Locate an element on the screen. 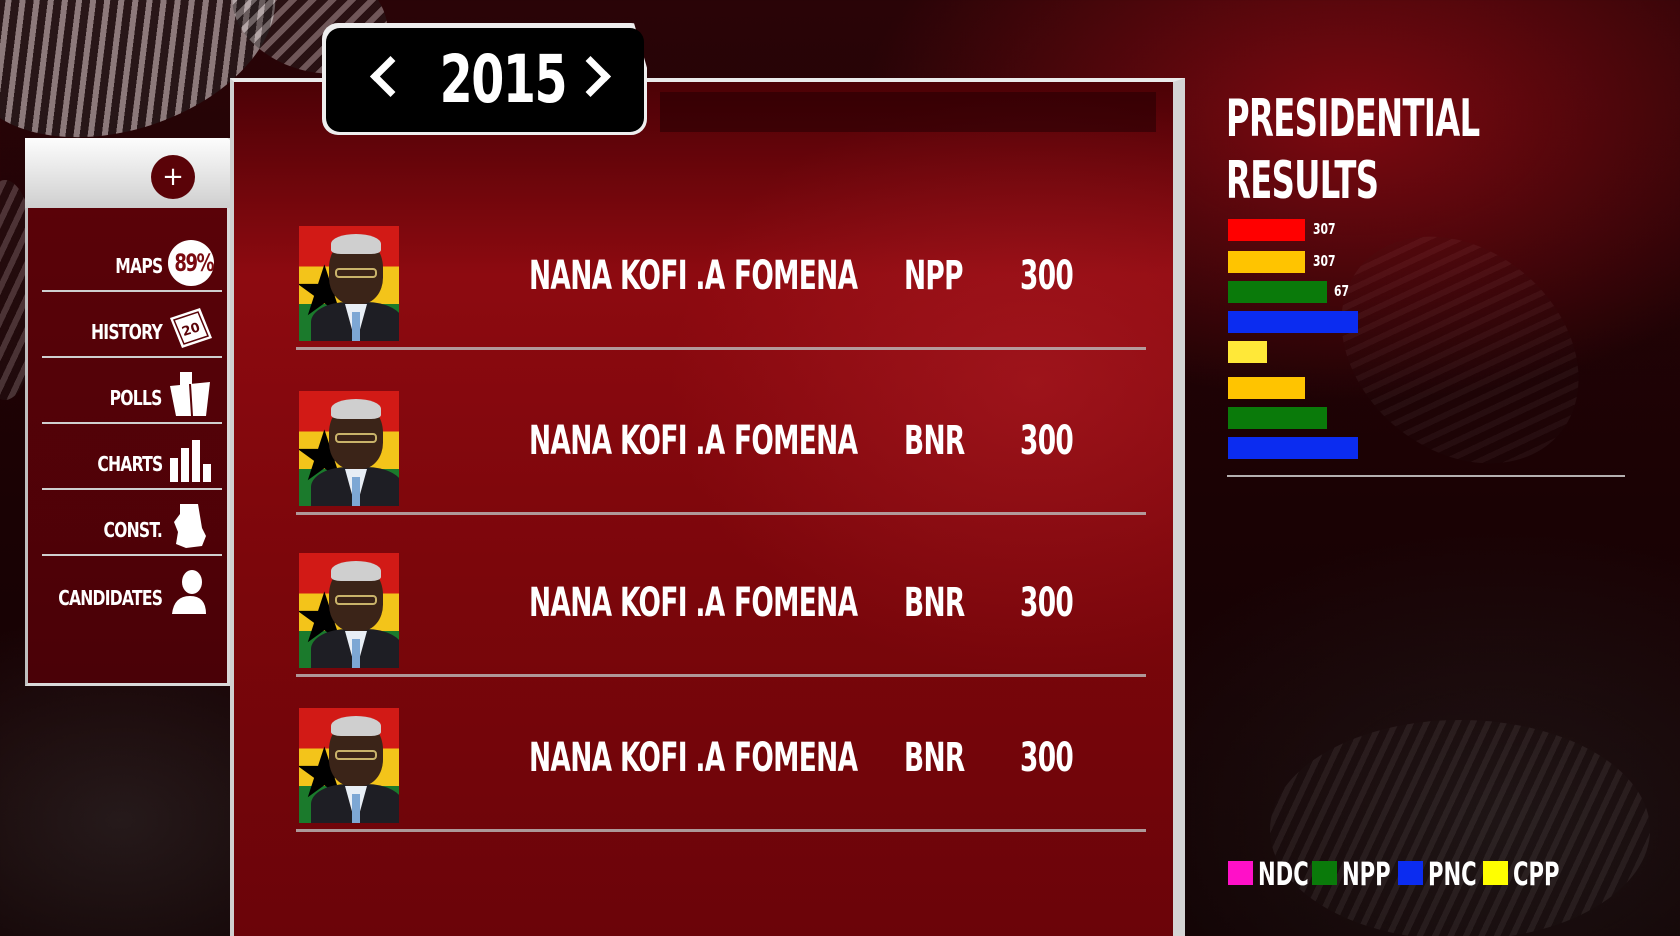  bar-chart-icon is located at coordinates (190, 461).